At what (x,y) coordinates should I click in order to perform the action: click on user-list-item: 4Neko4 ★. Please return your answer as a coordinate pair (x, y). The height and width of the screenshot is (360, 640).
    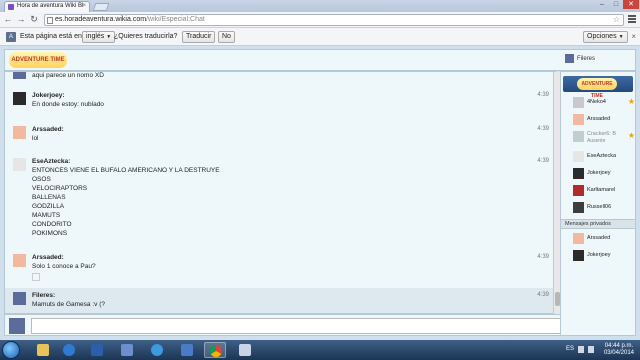
    Looking at the image, I should click on (604, 103).